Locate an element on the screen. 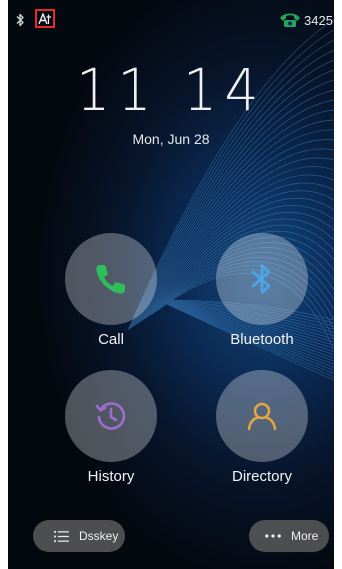  letter-a-icon is located at coordinates (44, 18).